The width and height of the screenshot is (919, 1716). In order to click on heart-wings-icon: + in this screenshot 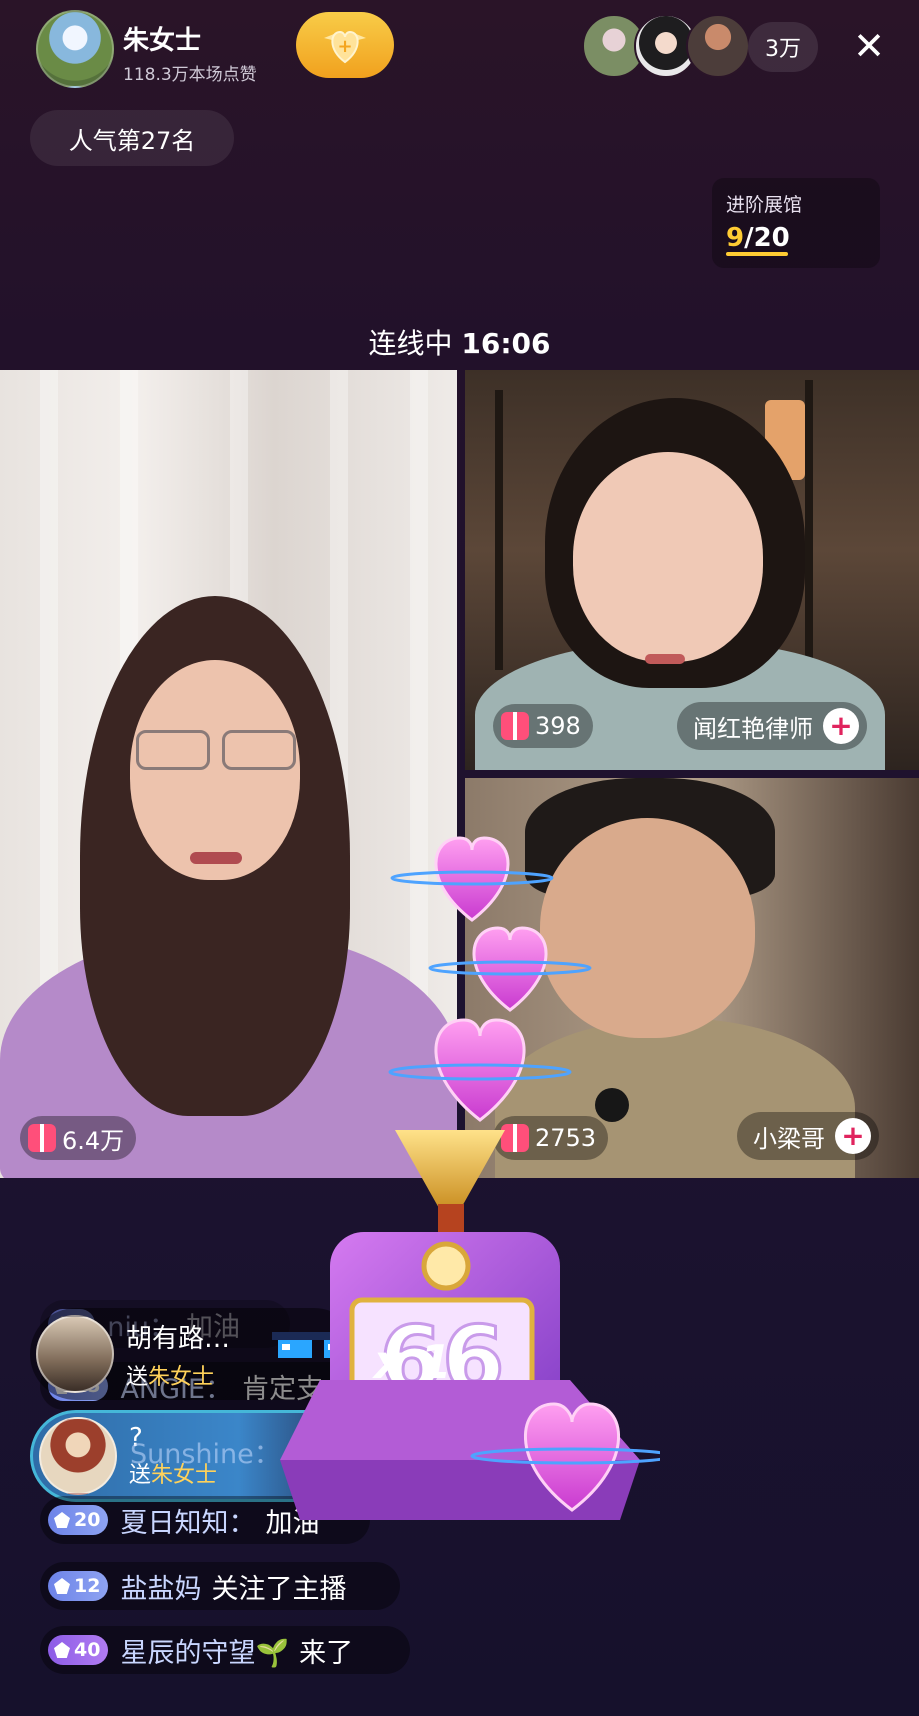, I will do `click(345, 47)`.